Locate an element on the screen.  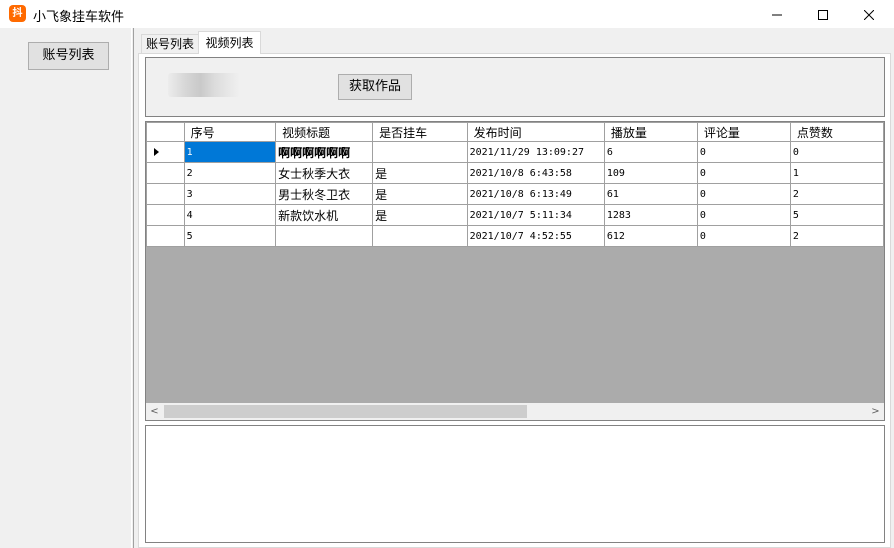
tab-accounts: 账号列表 is located at coordinates (170, 43).